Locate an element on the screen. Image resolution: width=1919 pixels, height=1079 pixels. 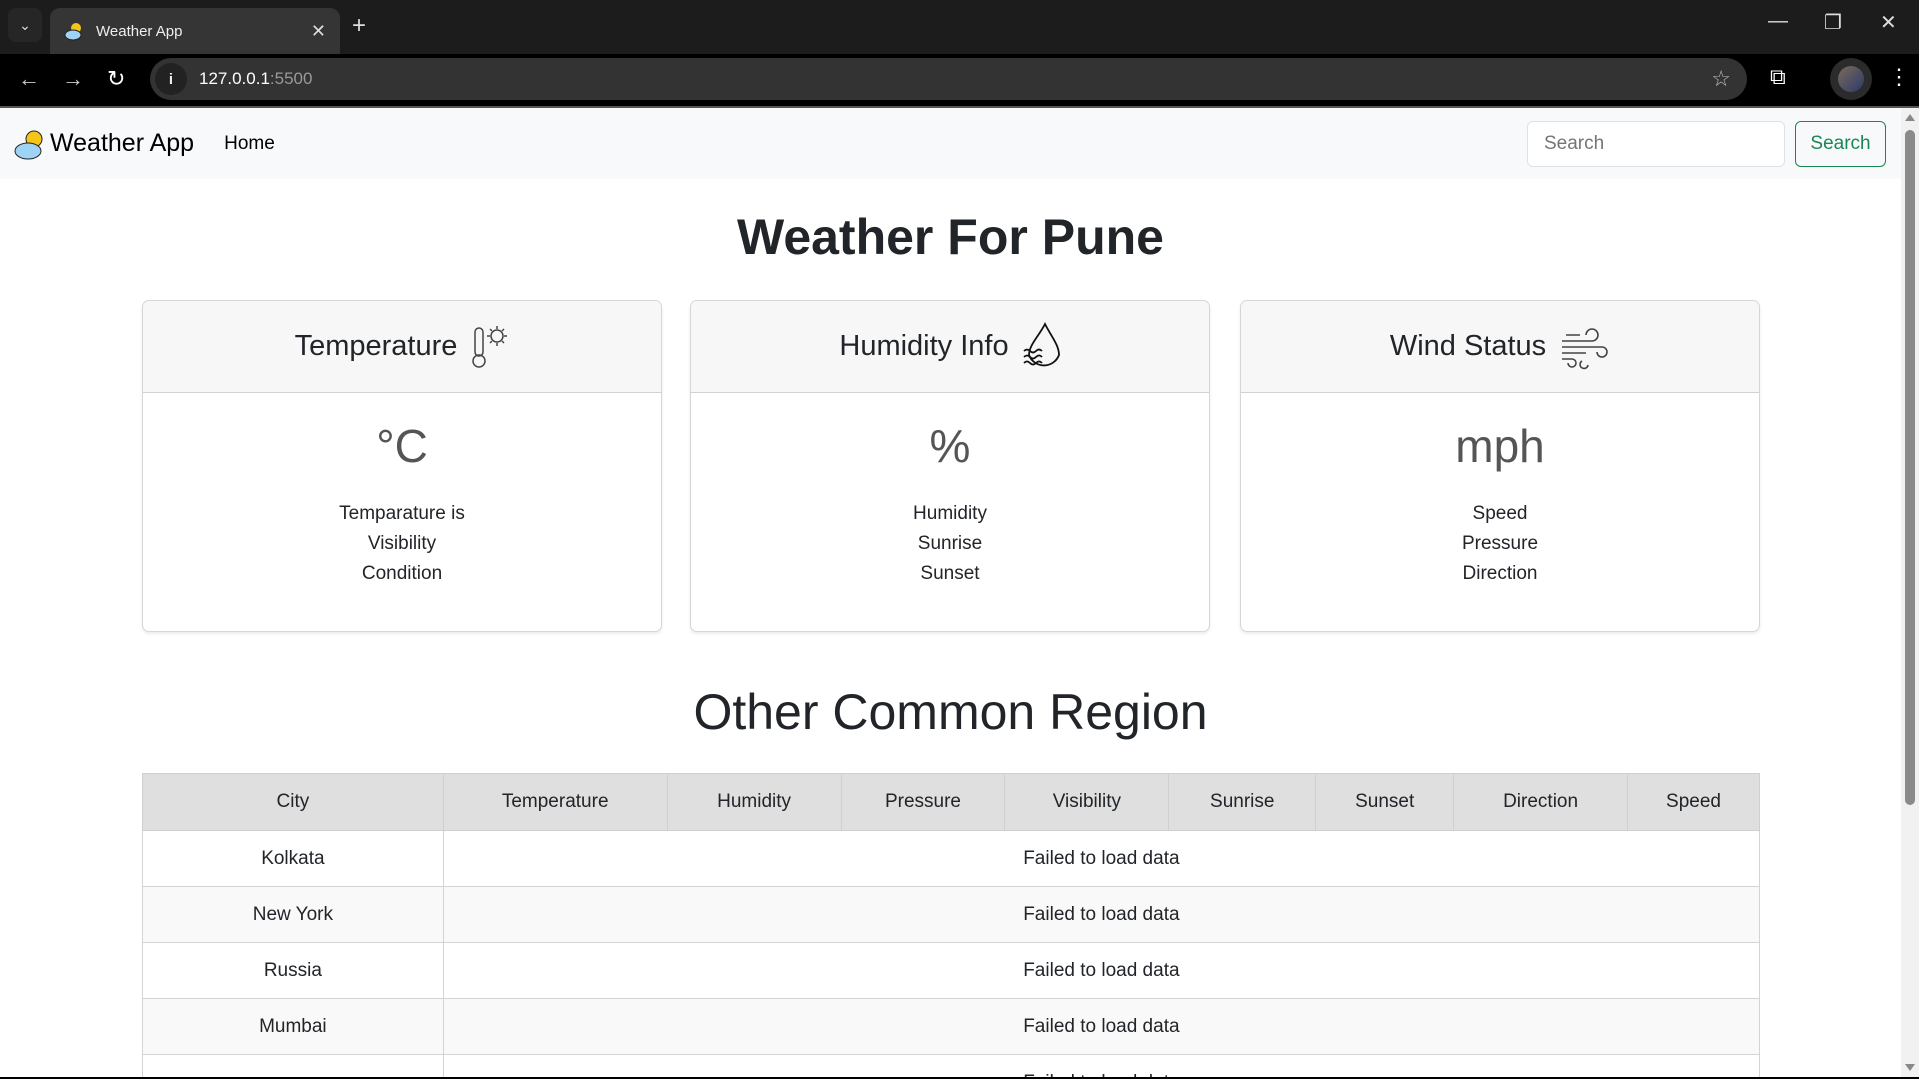
region-title: Other Common Region is located at coordinates (950, 712).